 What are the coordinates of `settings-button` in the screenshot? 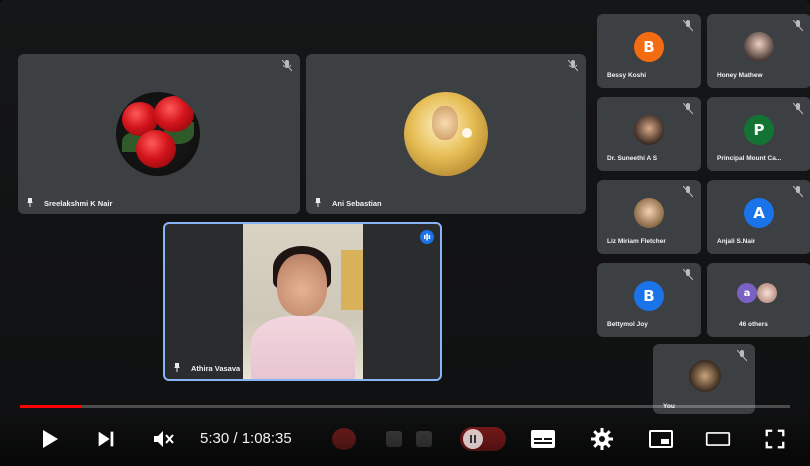 It's located at (602, 439).